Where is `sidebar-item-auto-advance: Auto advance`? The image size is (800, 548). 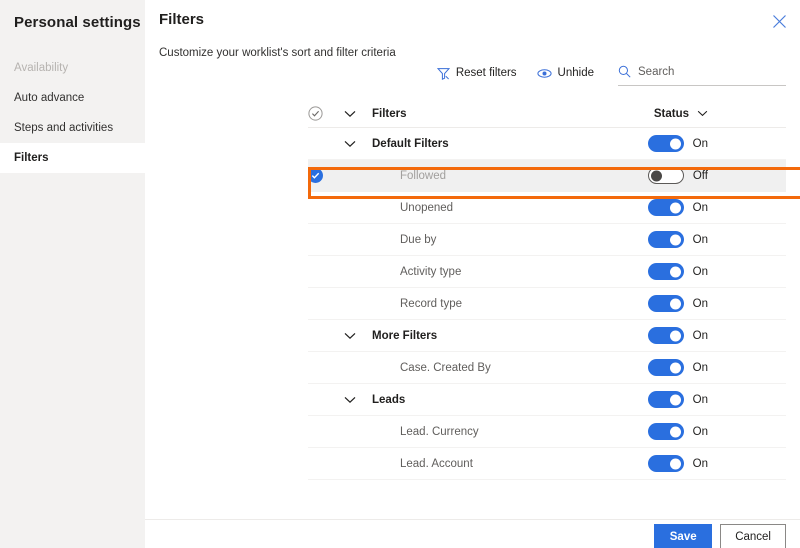 sidebar-item-auto-advance: Auto advance is located at coordinates (72, 98).